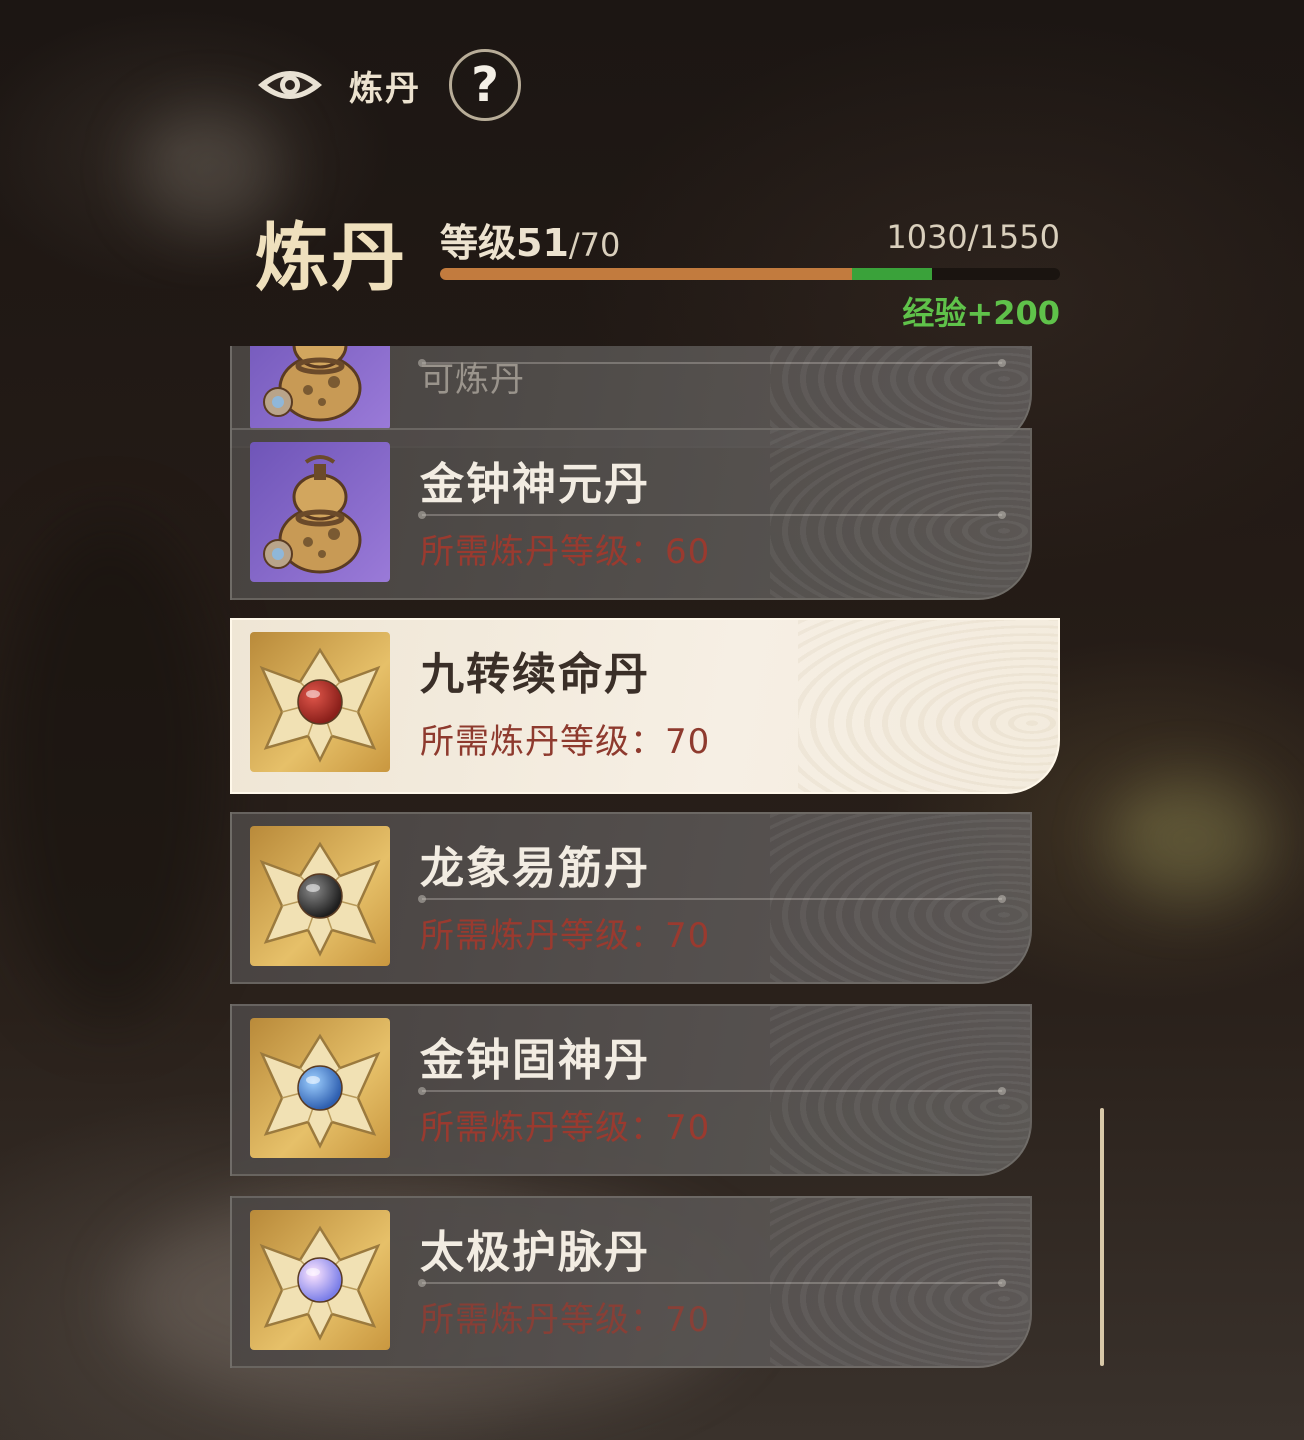 The height and width of the screenshot is (1440, 1304). Describe the element at coordinates (535, 484) in the screenshot. I see `recipe-name: 金钟神元丹` at that location.